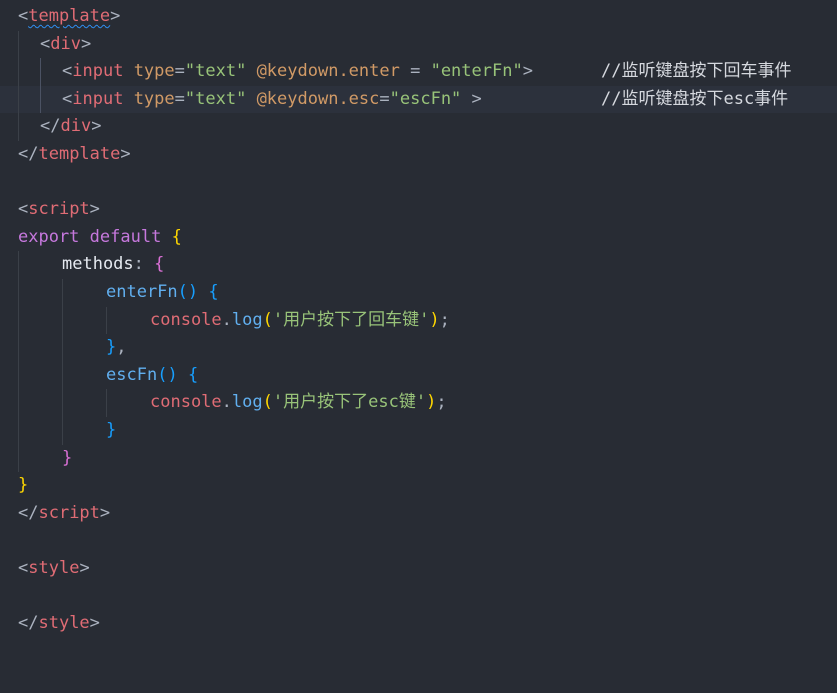 The image size is (837, 693). What do you see at coordinates (98, 264) in the screenshot?
I see `token: methods` at bounding box center [98, 264].